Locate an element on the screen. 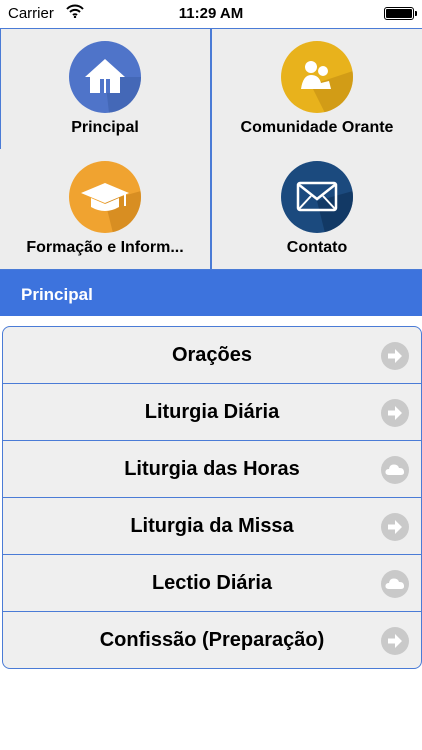  status-time: 11:29 AM is located at coordinates (211, 13).